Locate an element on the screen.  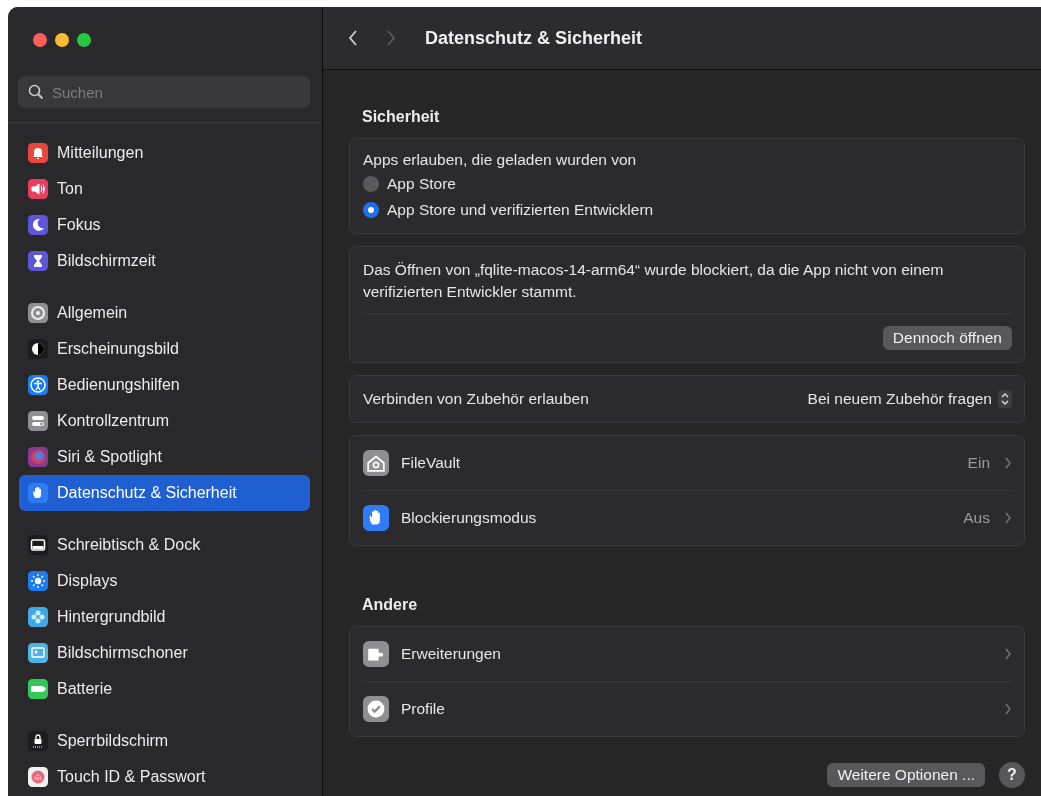
section-heading: Andere is located at coordinates (390, 605).